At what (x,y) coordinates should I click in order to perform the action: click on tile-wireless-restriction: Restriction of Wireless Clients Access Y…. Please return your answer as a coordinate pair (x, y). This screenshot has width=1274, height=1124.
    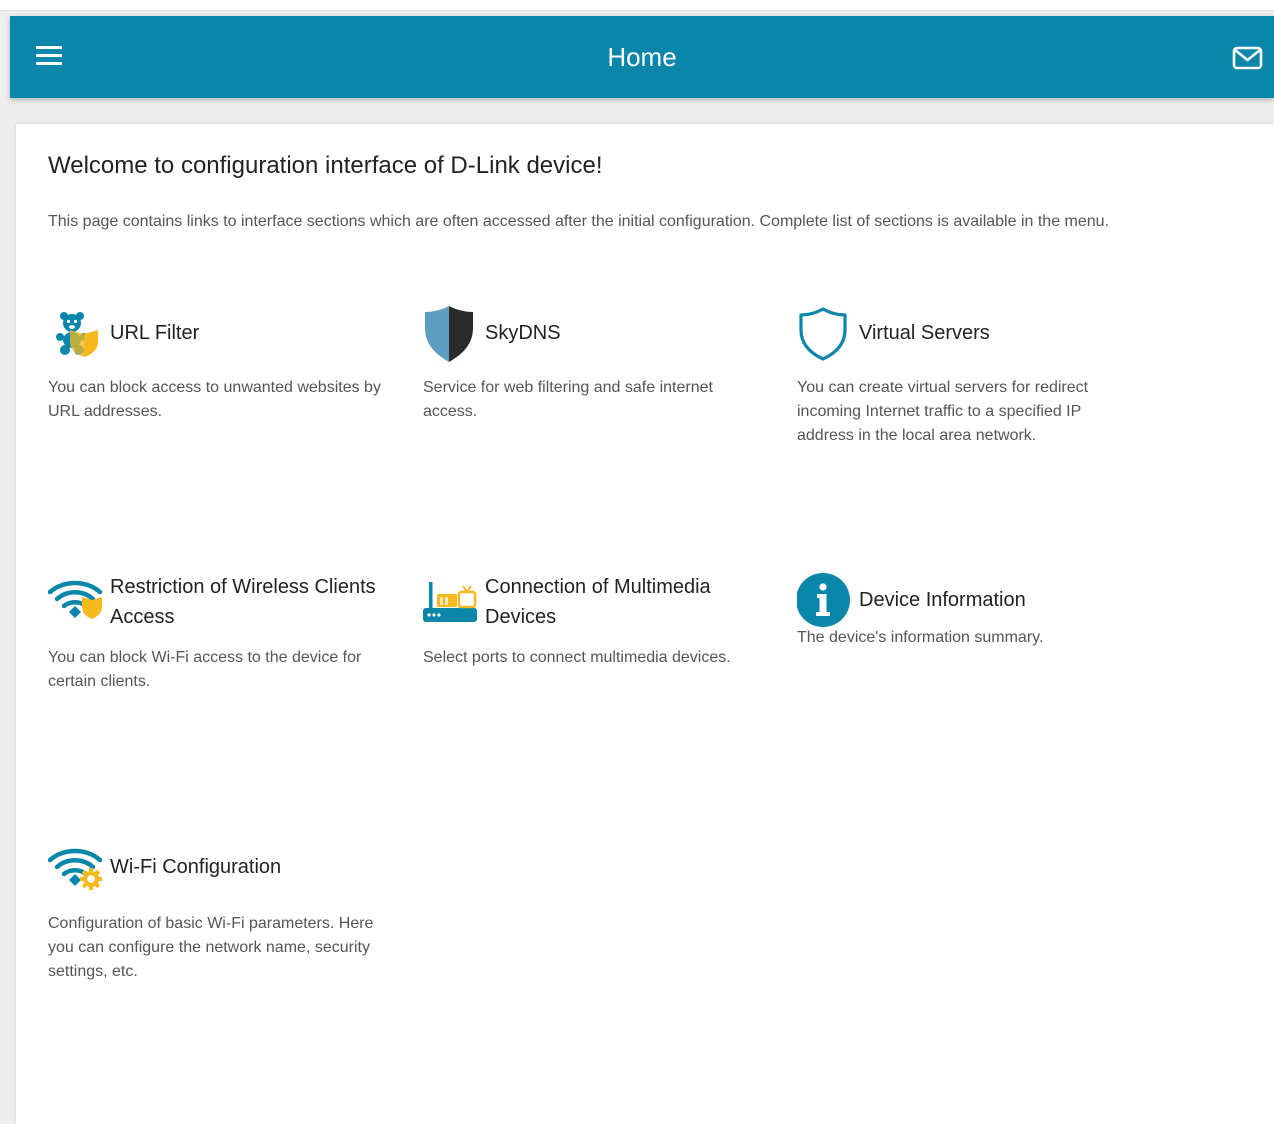
    Looking at the image, I should click on (217, 633).